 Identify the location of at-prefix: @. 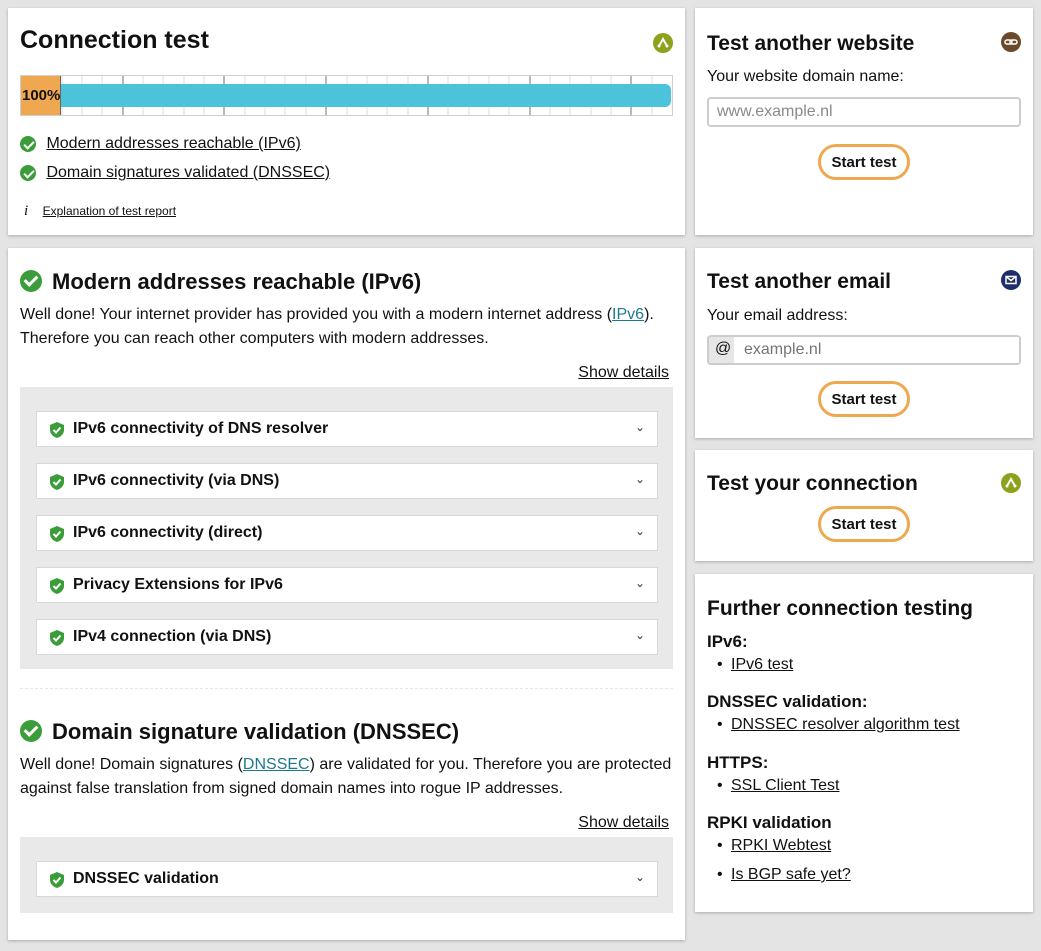
(723, 348).